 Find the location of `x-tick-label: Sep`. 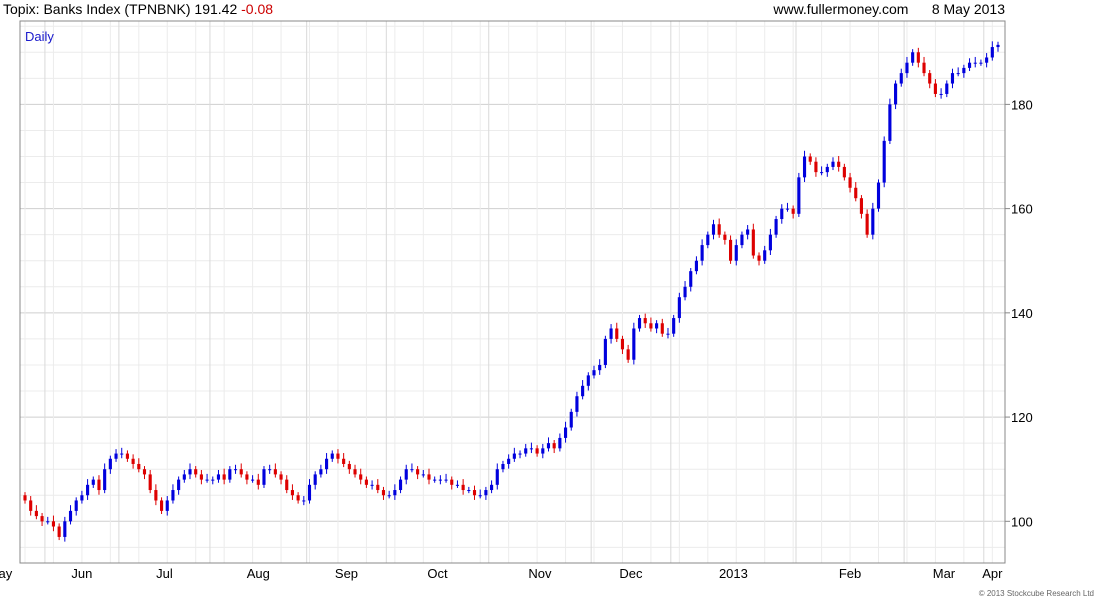

x-tick-label: Sep is located at coordinates (346, 573).